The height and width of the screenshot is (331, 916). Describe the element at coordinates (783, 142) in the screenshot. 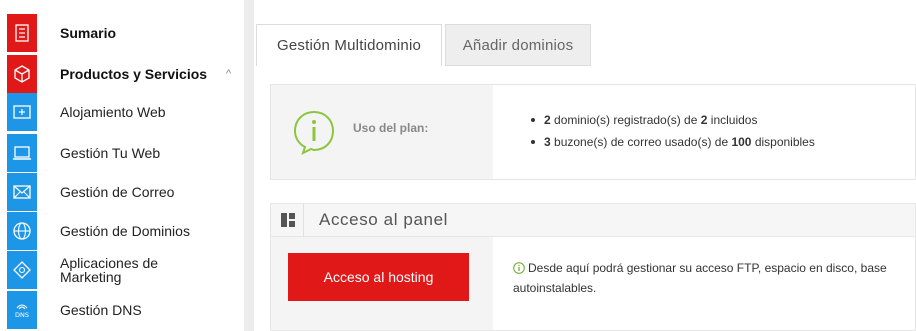

I see `mail-suffix: disponibles` at that location.